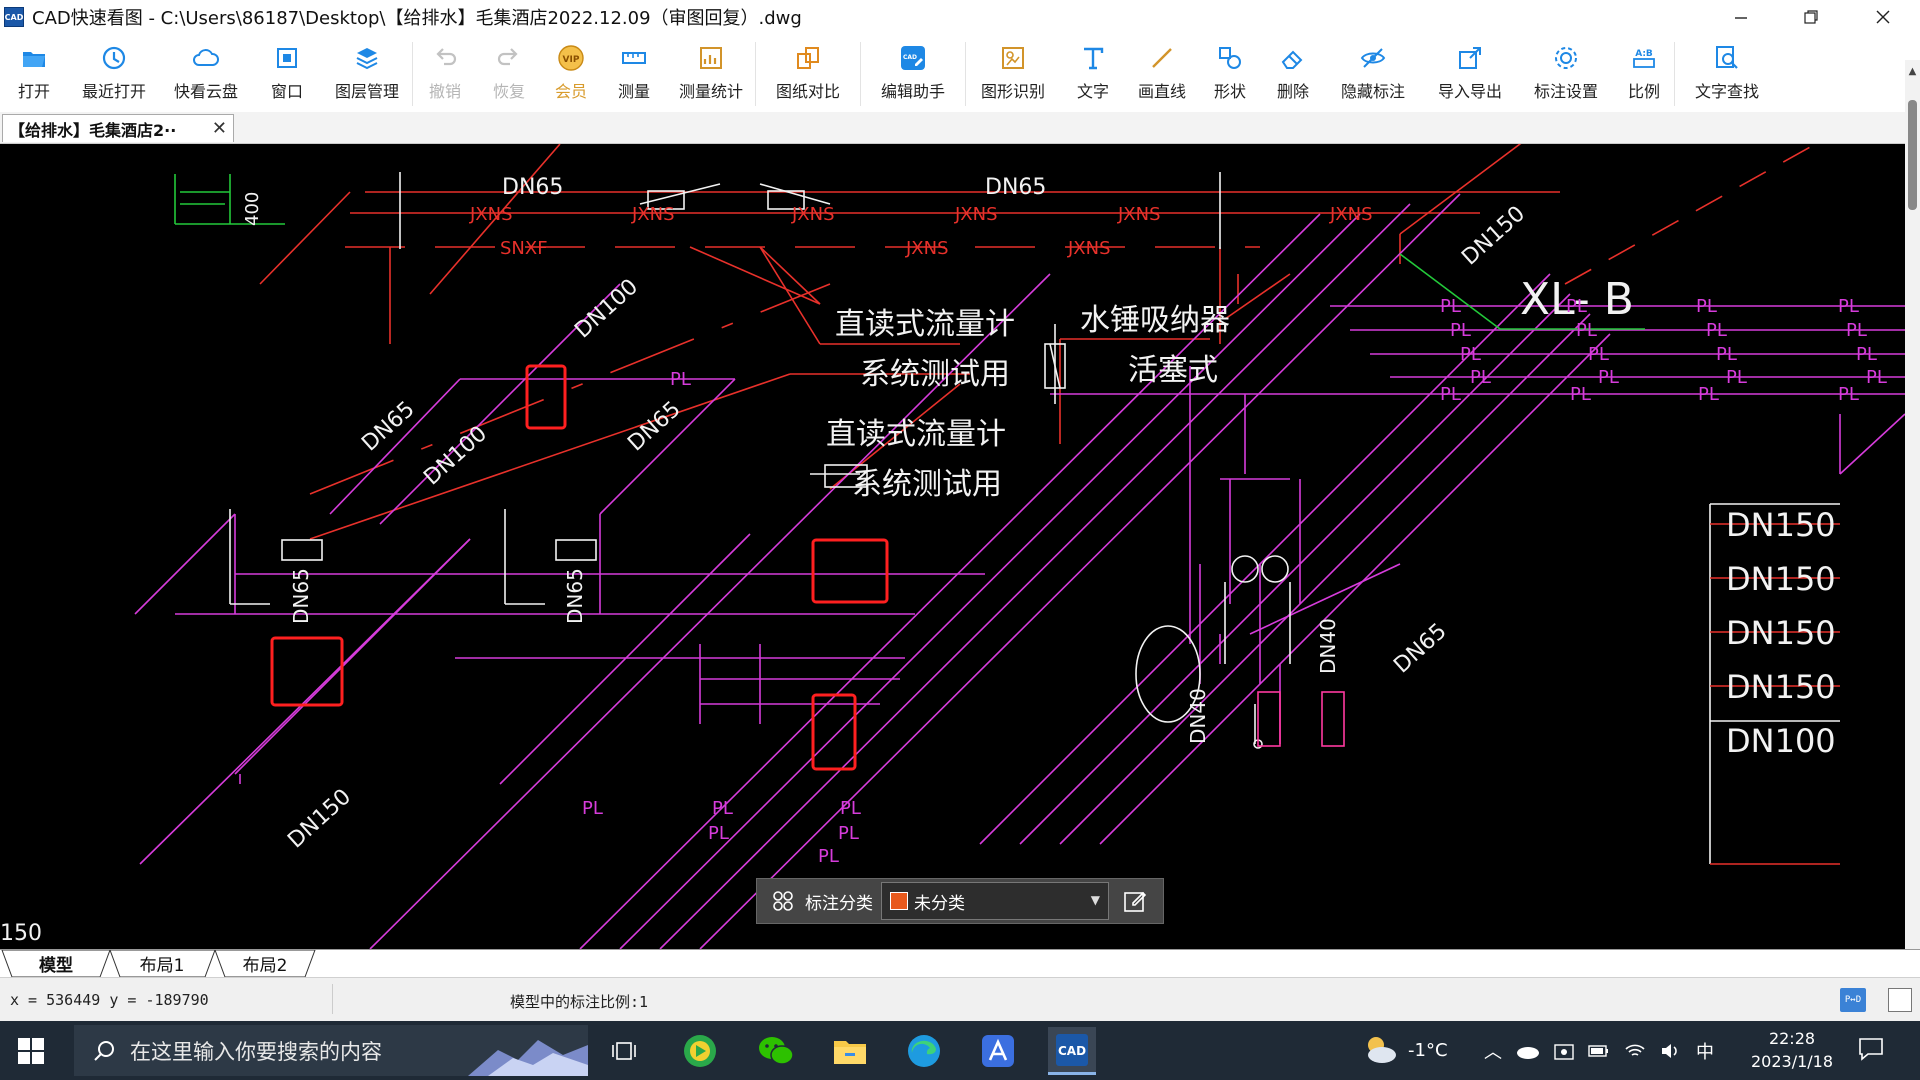  What do you see at coordinates (31, 1051) in the screenshot?
I see `windows-start-icon` at bounding box center [31, 1051].